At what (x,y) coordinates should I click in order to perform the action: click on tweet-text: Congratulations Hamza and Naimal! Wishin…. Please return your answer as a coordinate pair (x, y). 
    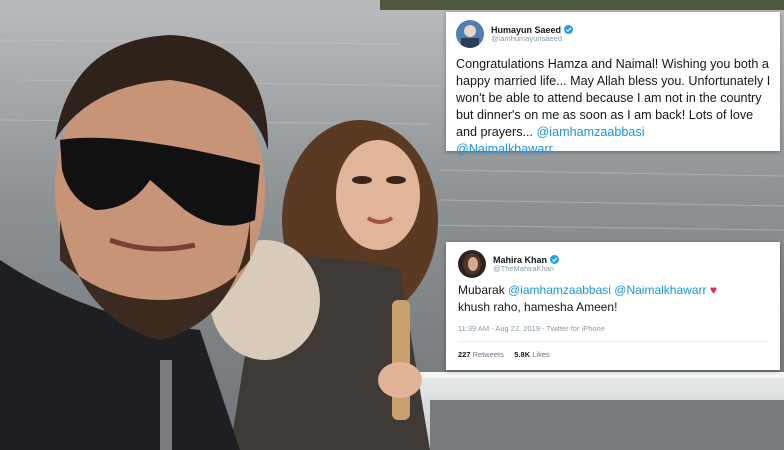
    Looking at the image, I should click on (615, 107).